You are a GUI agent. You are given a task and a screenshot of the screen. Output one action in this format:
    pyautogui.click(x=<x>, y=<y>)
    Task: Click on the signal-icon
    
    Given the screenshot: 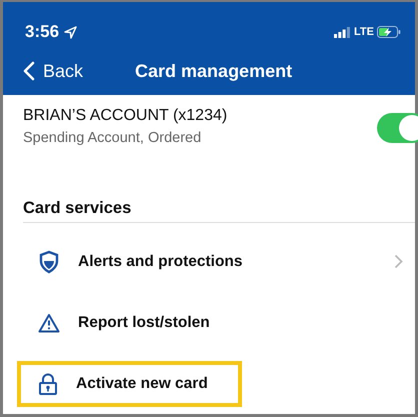 What is the action you would take?
    pyautogui.click(x=342, y=32)
    